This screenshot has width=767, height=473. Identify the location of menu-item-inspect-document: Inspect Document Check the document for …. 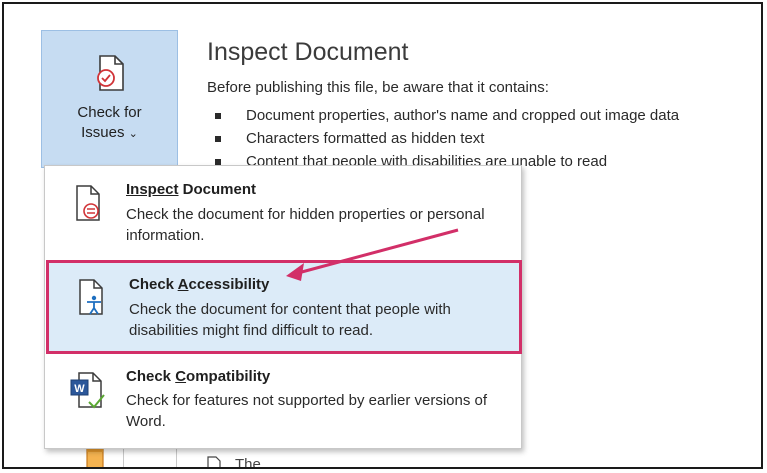
(283, 212).